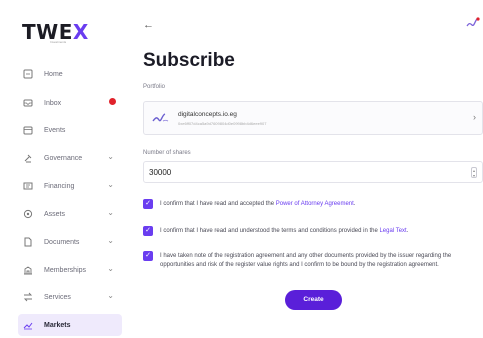 This screenshot has height=338, width=483. Describe the element at coordinates (65, 270) in the screenshot. I see `sidebar-item-label: Memberships` at that location.